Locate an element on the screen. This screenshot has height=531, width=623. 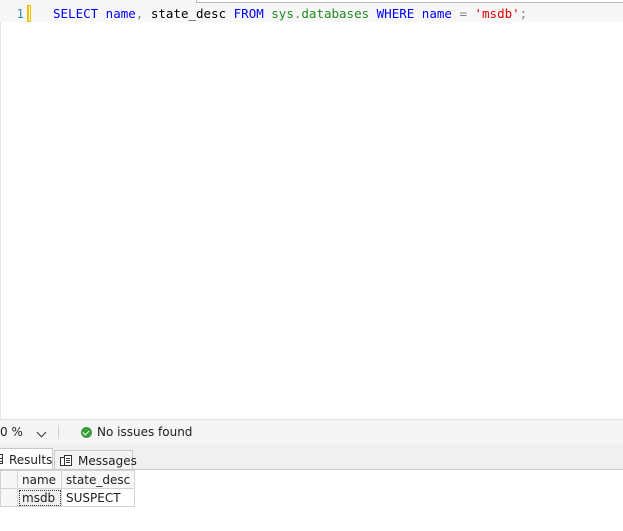
code-token: WHERE is located at coordinates (392, 13).